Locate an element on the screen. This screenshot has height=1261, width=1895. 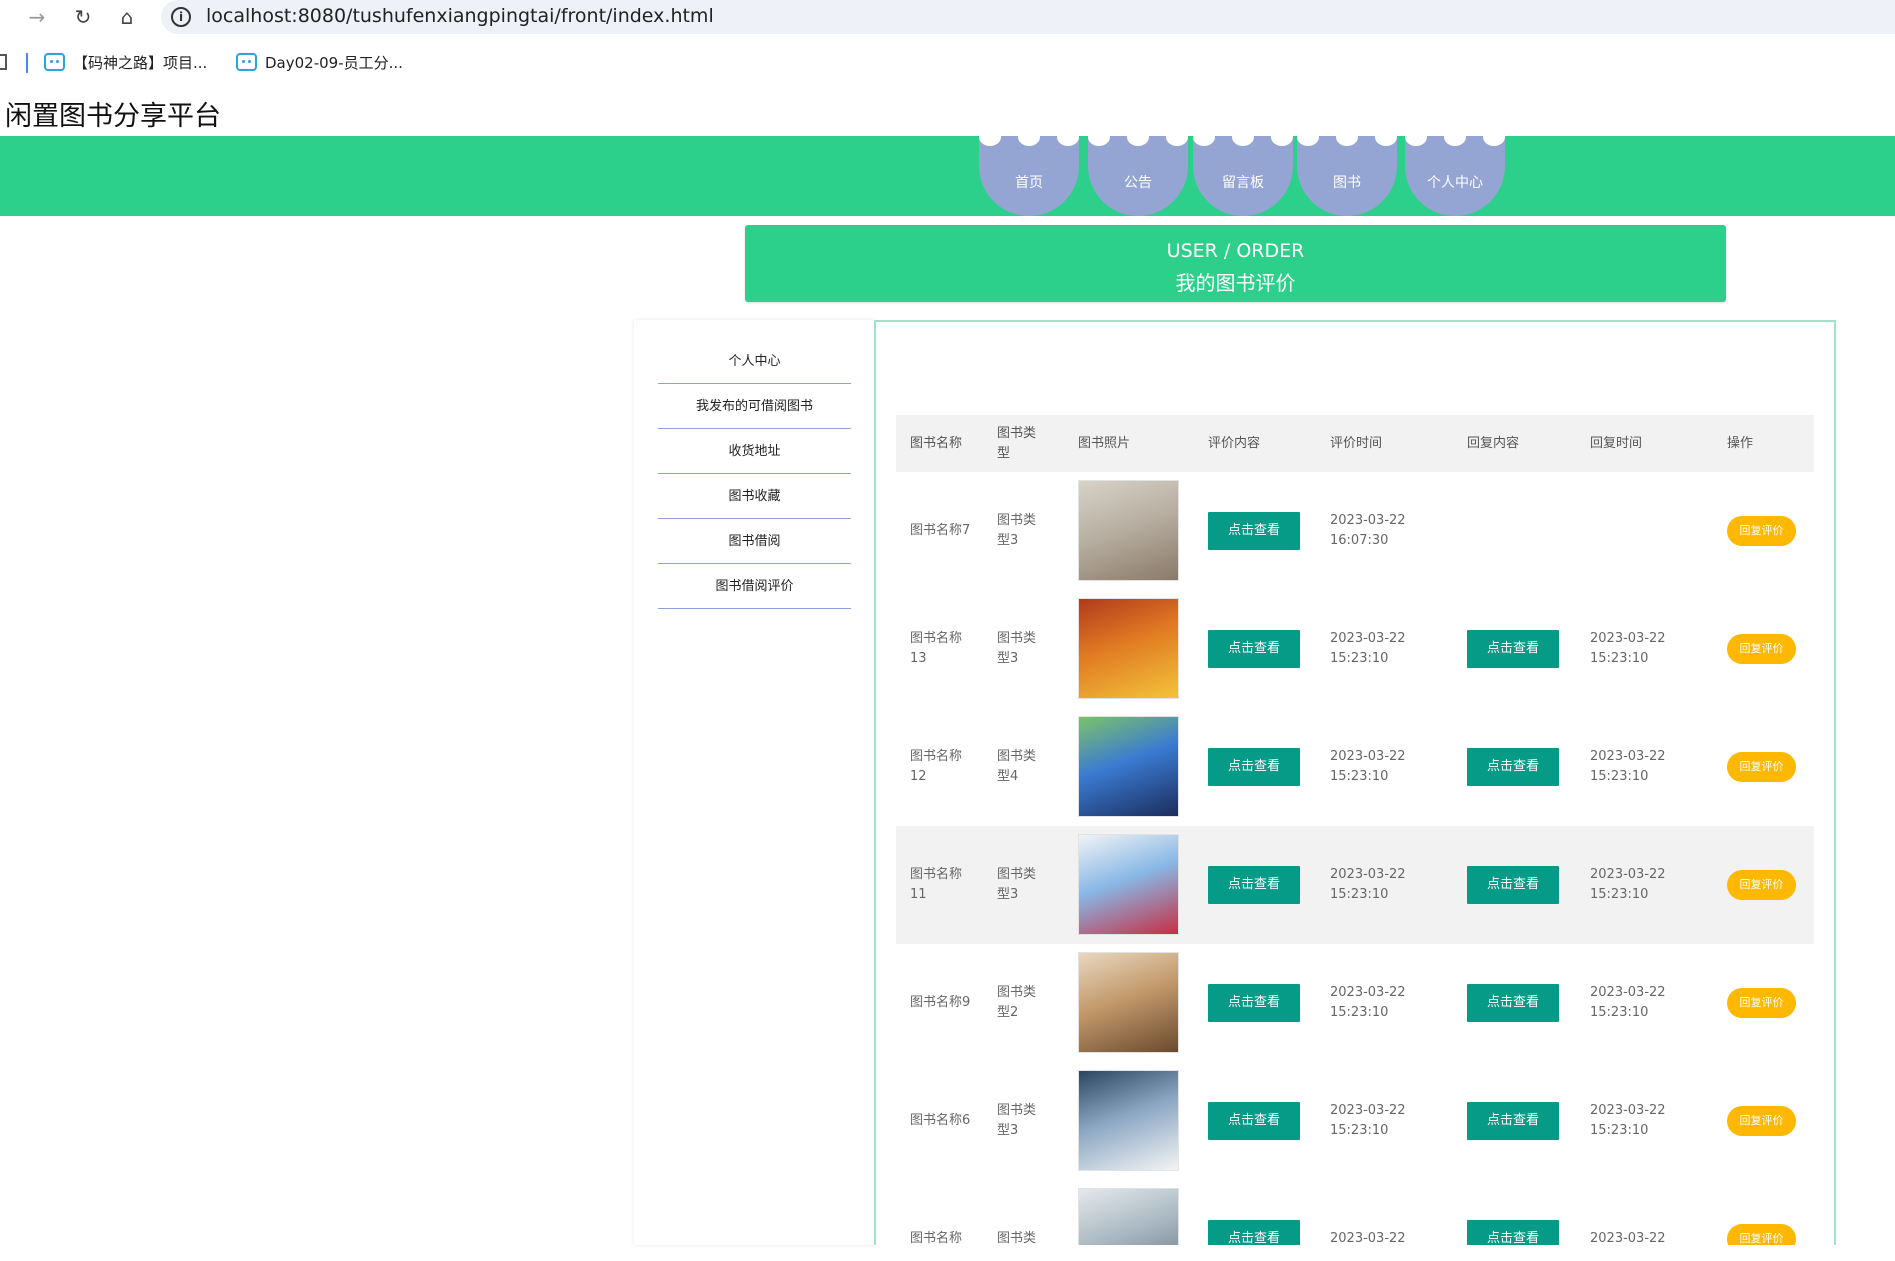
table-row: 图书名称7 图书类型3 点击查看 2023-03-22 16:07:30 回复评价 is located at coordinates (1355, 531).